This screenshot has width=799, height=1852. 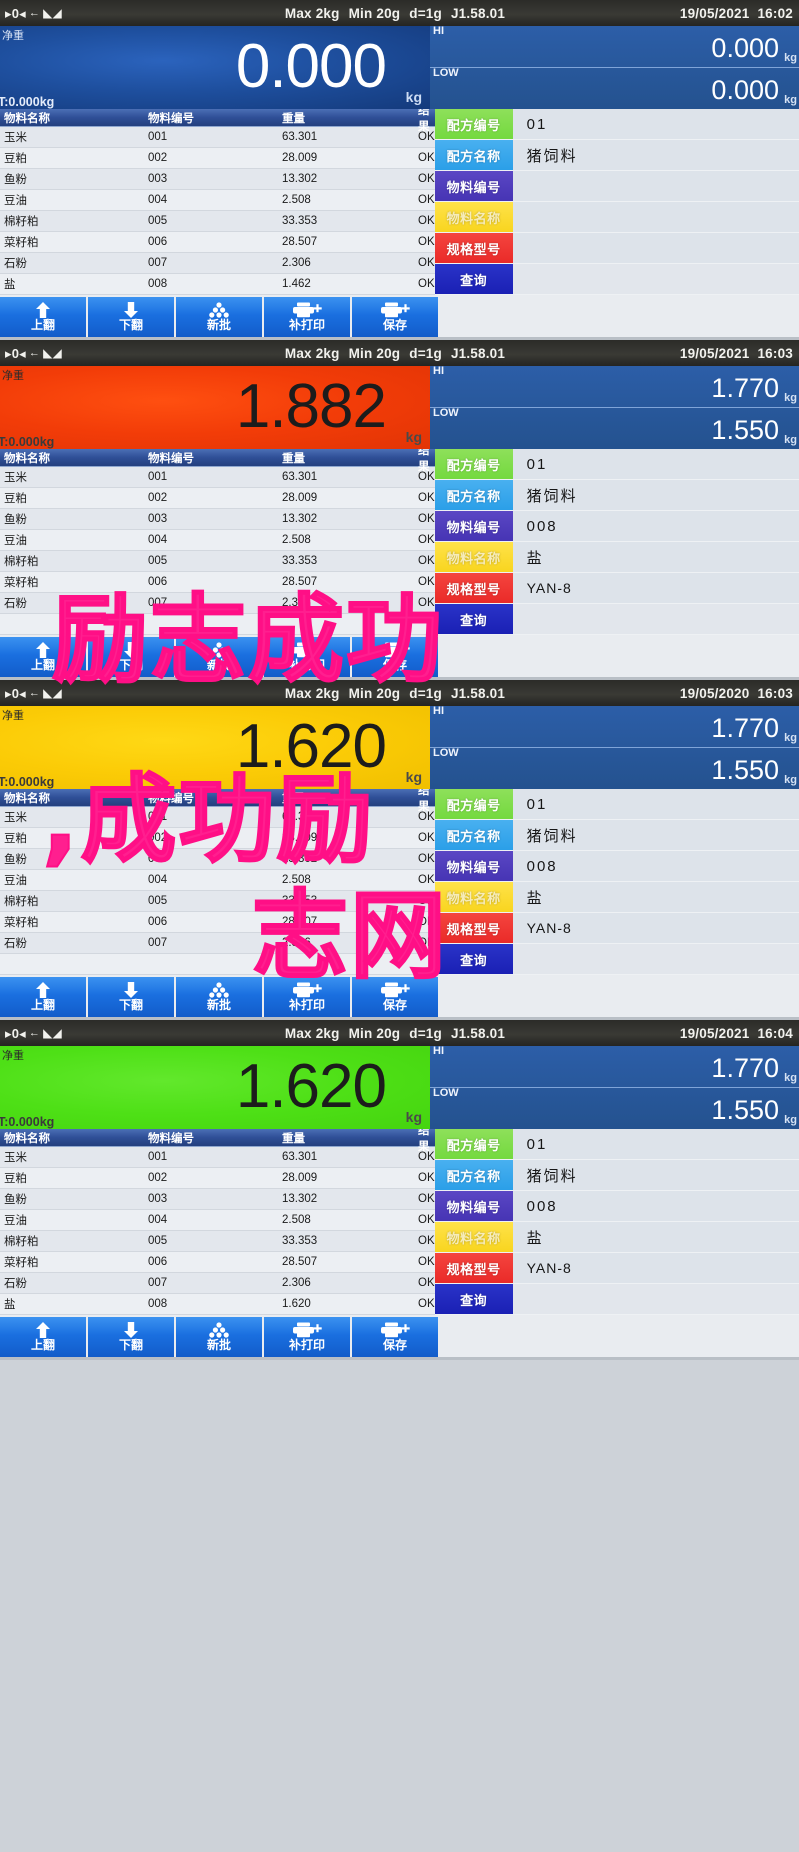 I want to click on weight-display-zone: 净重 T:0.000kg 1.882 kg HI 1.770 kg LOW 1.550 kg, so click(x=399, y=407).